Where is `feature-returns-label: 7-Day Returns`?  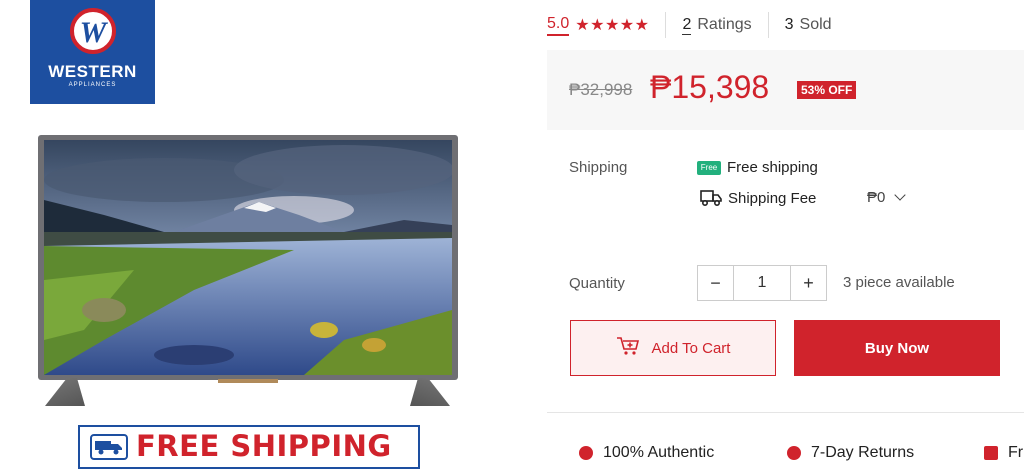
feature-returns-label: 7-Day Returns is located at coordinates (863, 452).